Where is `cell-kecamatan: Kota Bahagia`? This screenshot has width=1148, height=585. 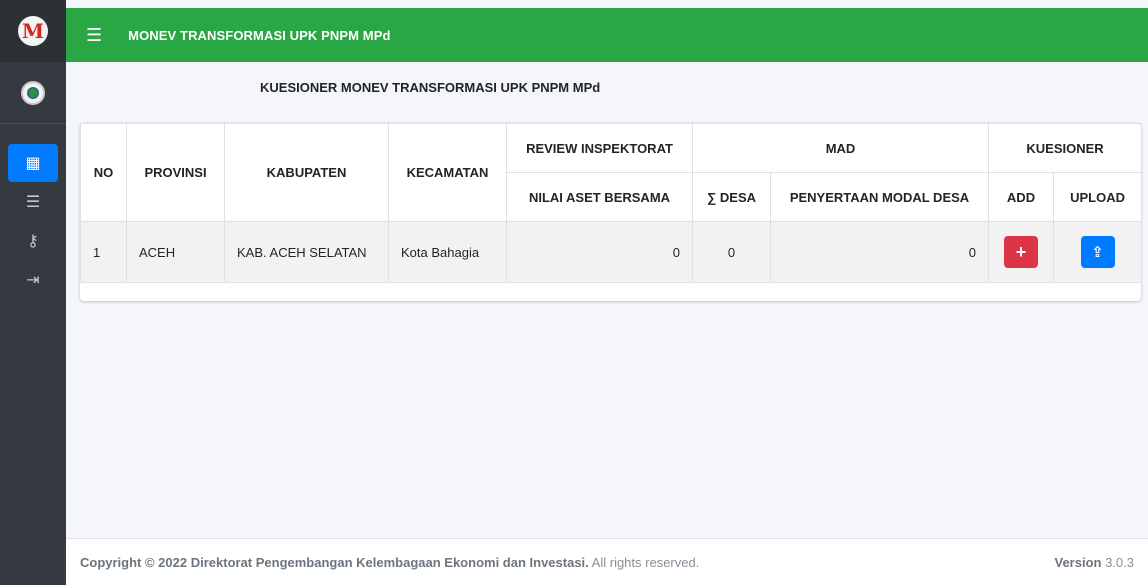
cell-kecamatan: Kota Bahagia is located at coordinates (447, 252).